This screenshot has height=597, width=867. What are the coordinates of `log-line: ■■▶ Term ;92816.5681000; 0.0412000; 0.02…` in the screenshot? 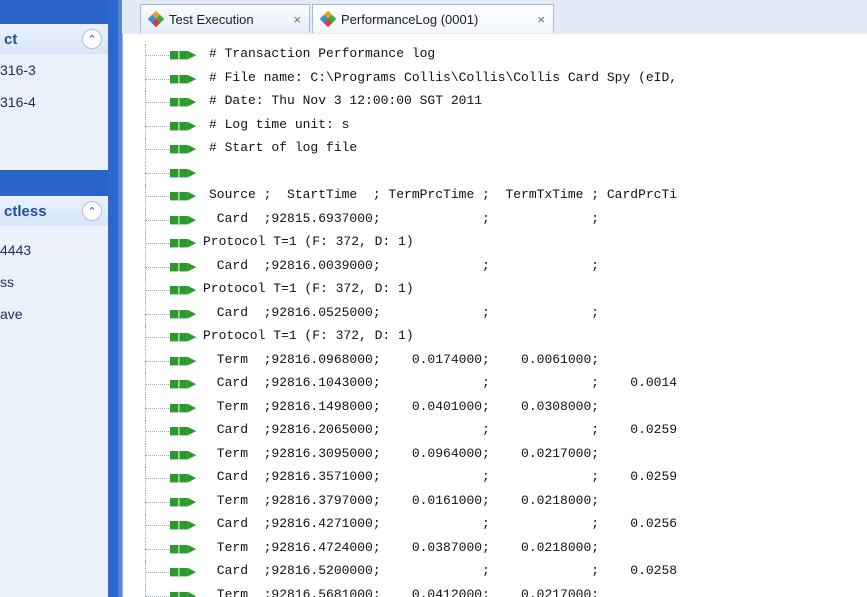 It's located at (495, 590).